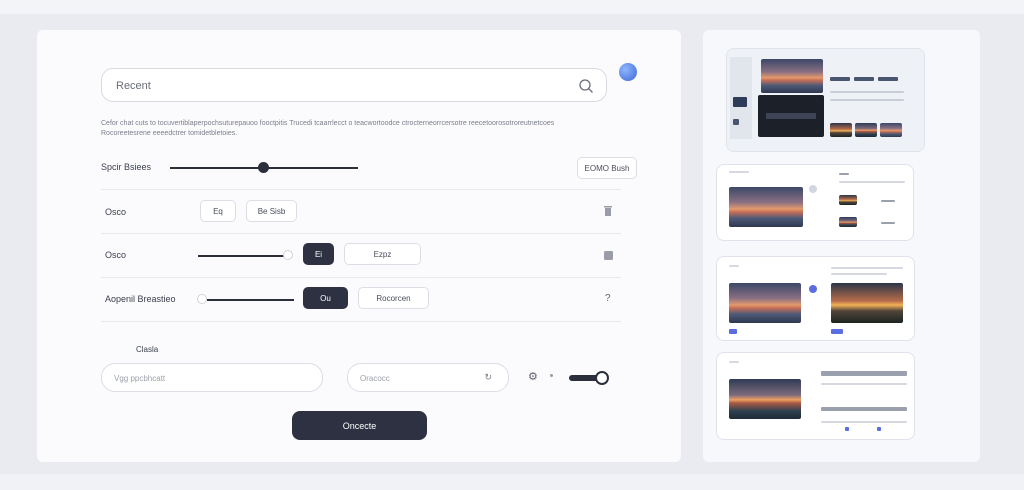 The image size is (1024, 490). What do you see at coordinates (512, 482) in the screenshot?
I see `bottom-strip` at bounding box center [512, 482].